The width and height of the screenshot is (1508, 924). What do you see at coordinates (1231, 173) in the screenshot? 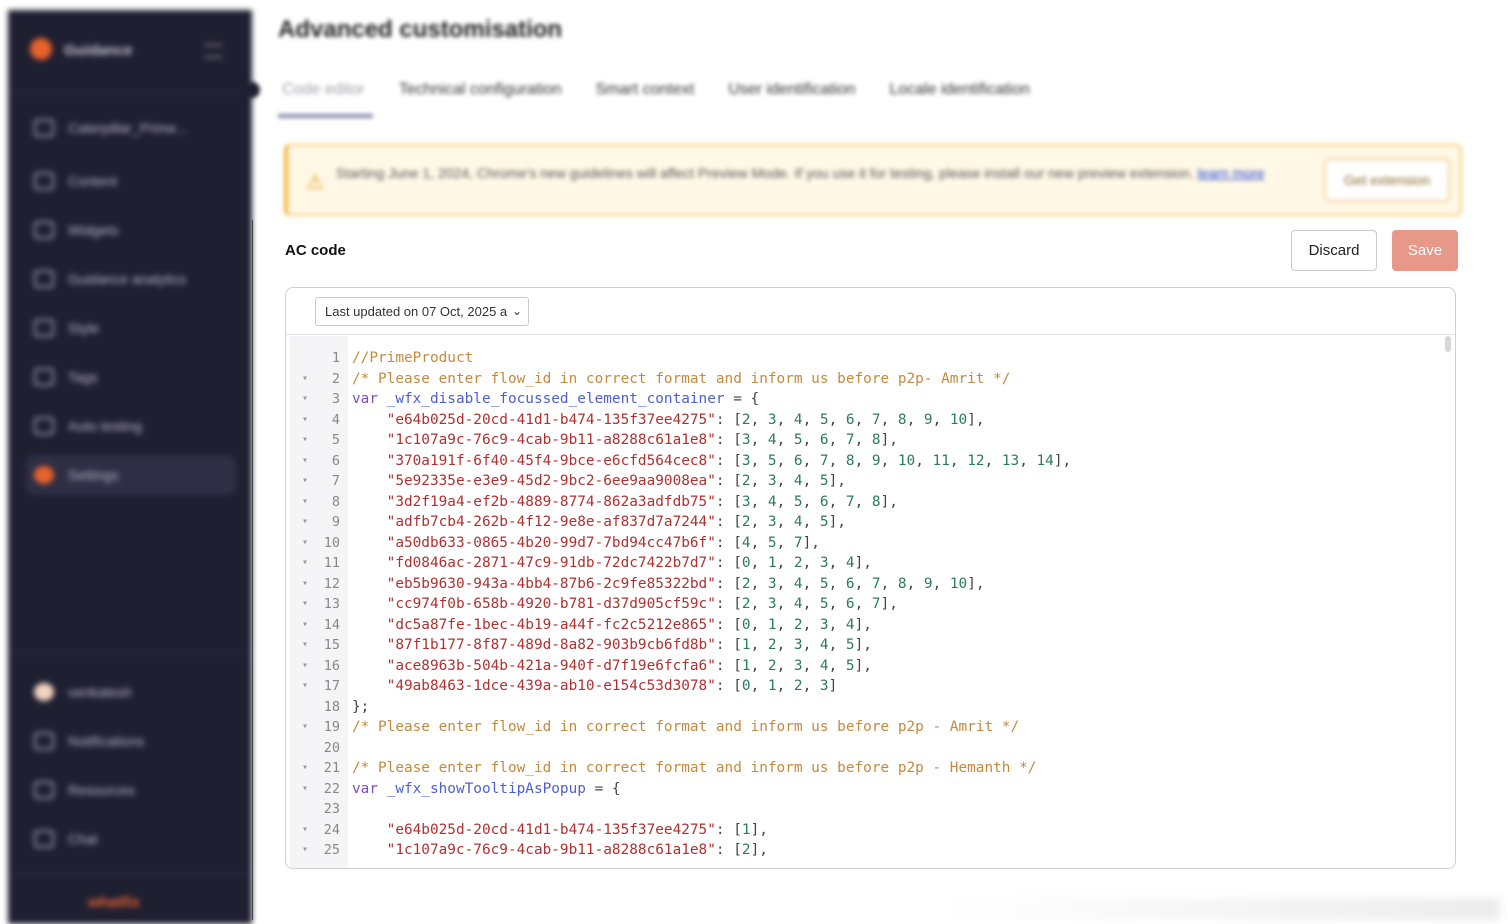
I see `learn-more-link: learn more` at bounding box center [1231, 173].